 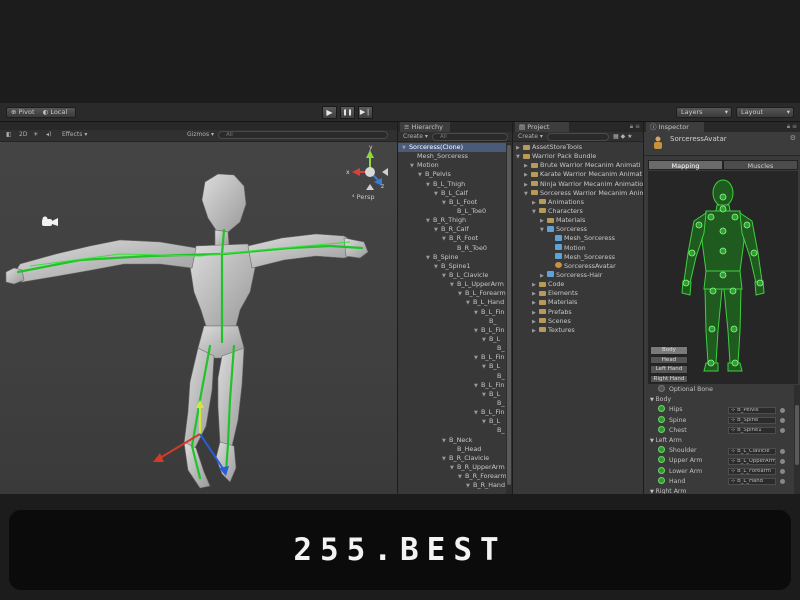 What do you see at coordinates (685, 165) in the screenshot?
I see `tab-mapping: Mapping` at bounding box center [685, 165].